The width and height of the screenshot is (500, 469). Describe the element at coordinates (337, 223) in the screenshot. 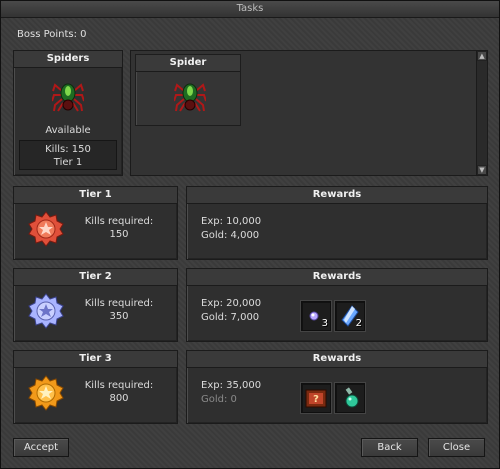

I see `tier-1-rewards: Rewards Exp: 10,000 Gold: 4,000` at that location.